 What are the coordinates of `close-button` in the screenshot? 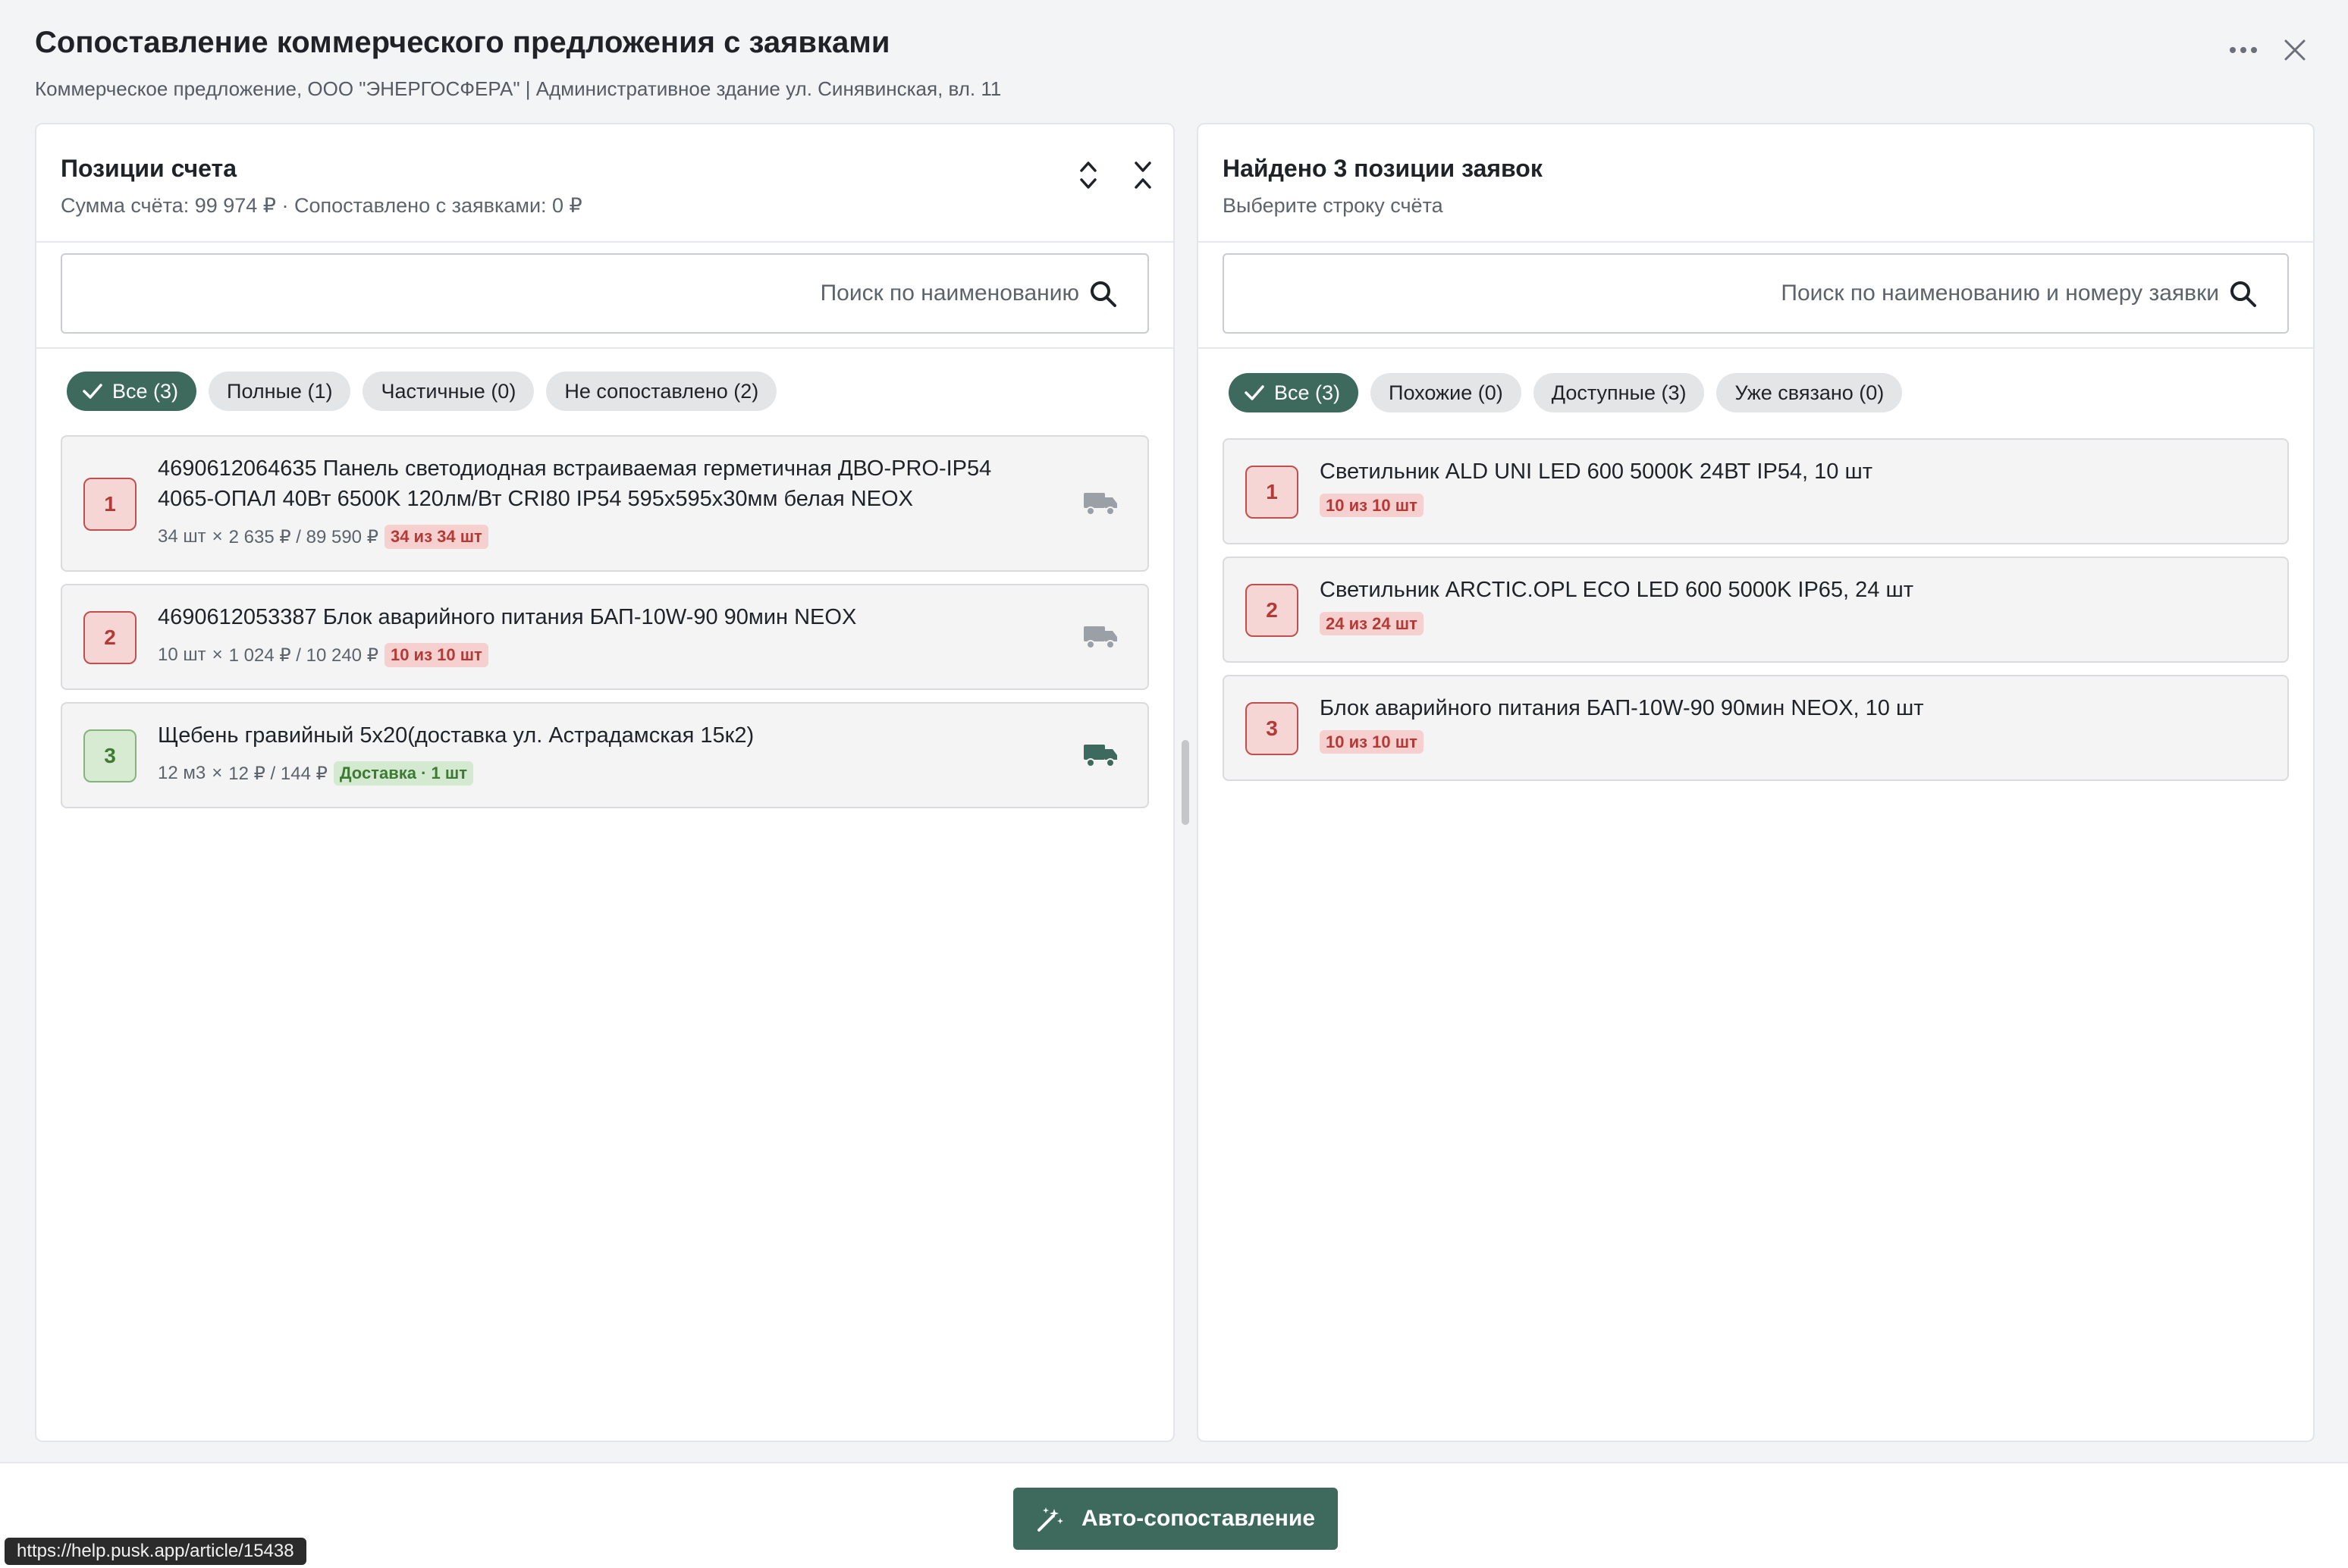 It's located at (2295, 50).